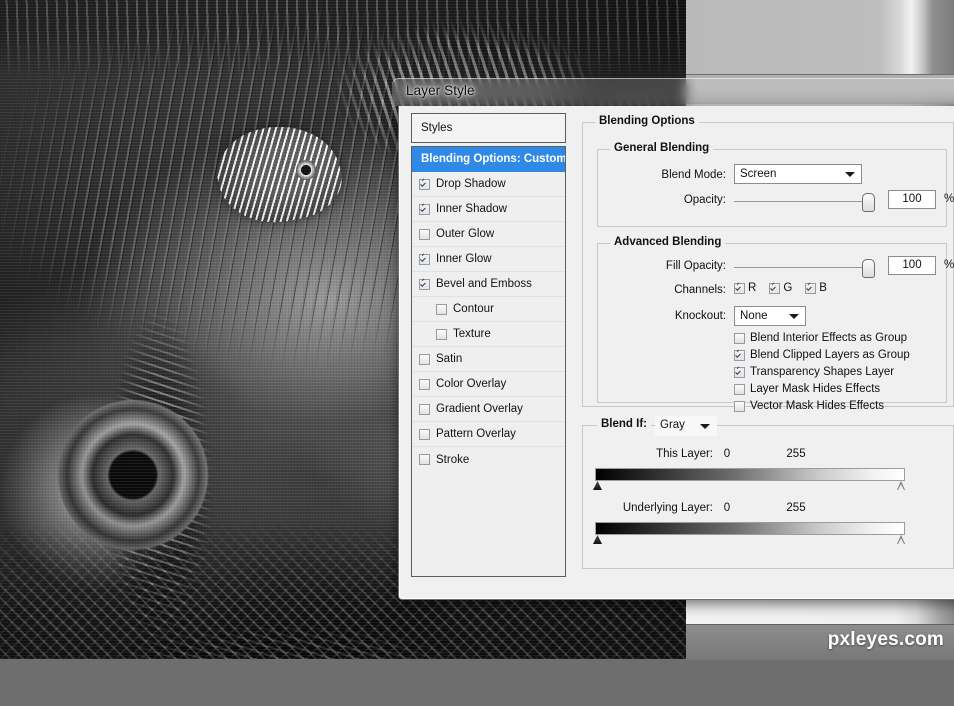 The width and height of the screenshot is (954, 706). What do you see at coordinates (440, 90) in the screenshot?
I see `dialog-title: Layer Style` at bounding box center [440, 90].